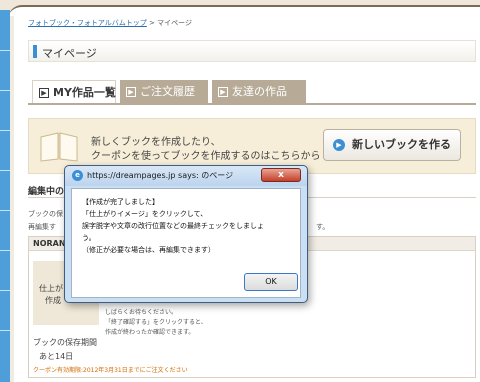 The image size is (480, 382). I want to click on new-book-button-label: 新しいブックを作る, so click(401, 144).